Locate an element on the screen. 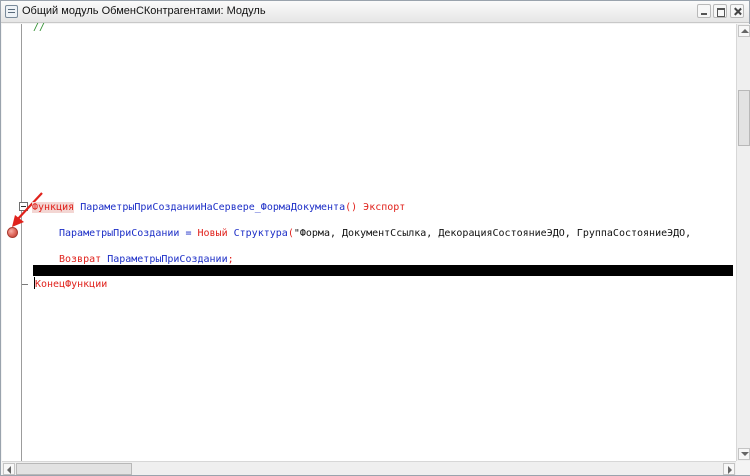 The width and height of the screenshot is (750, 476). scrollbar-corner is located at coordinates (743, 468).